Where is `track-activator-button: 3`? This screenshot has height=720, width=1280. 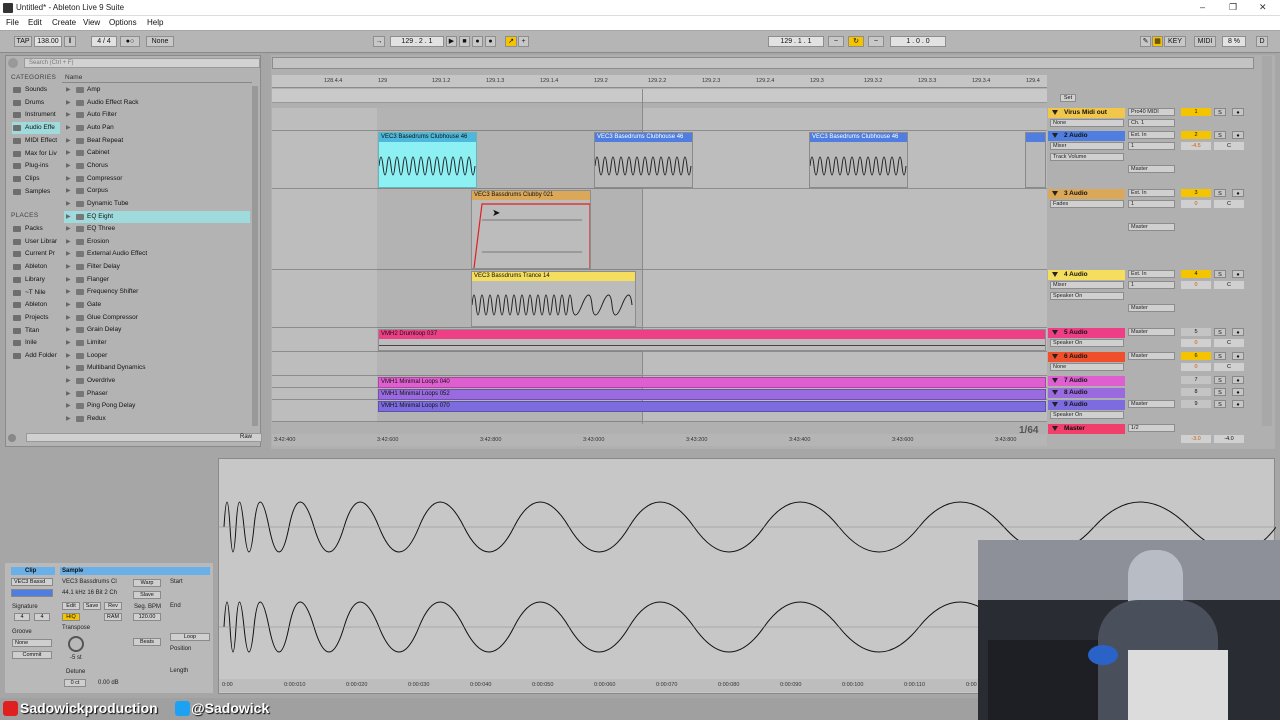 track-activator-button: 3 is located at coordinates (1196, 193).